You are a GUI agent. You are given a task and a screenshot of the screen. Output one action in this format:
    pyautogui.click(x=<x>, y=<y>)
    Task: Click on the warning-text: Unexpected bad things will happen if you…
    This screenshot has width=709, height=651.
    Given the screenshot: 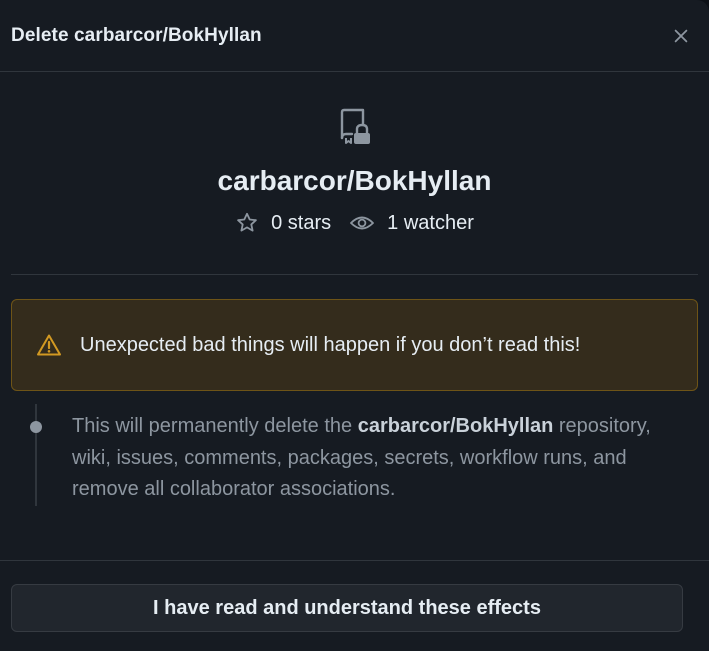 What is the action you would take?
    pyautogui.click(x=330, y=344)
    